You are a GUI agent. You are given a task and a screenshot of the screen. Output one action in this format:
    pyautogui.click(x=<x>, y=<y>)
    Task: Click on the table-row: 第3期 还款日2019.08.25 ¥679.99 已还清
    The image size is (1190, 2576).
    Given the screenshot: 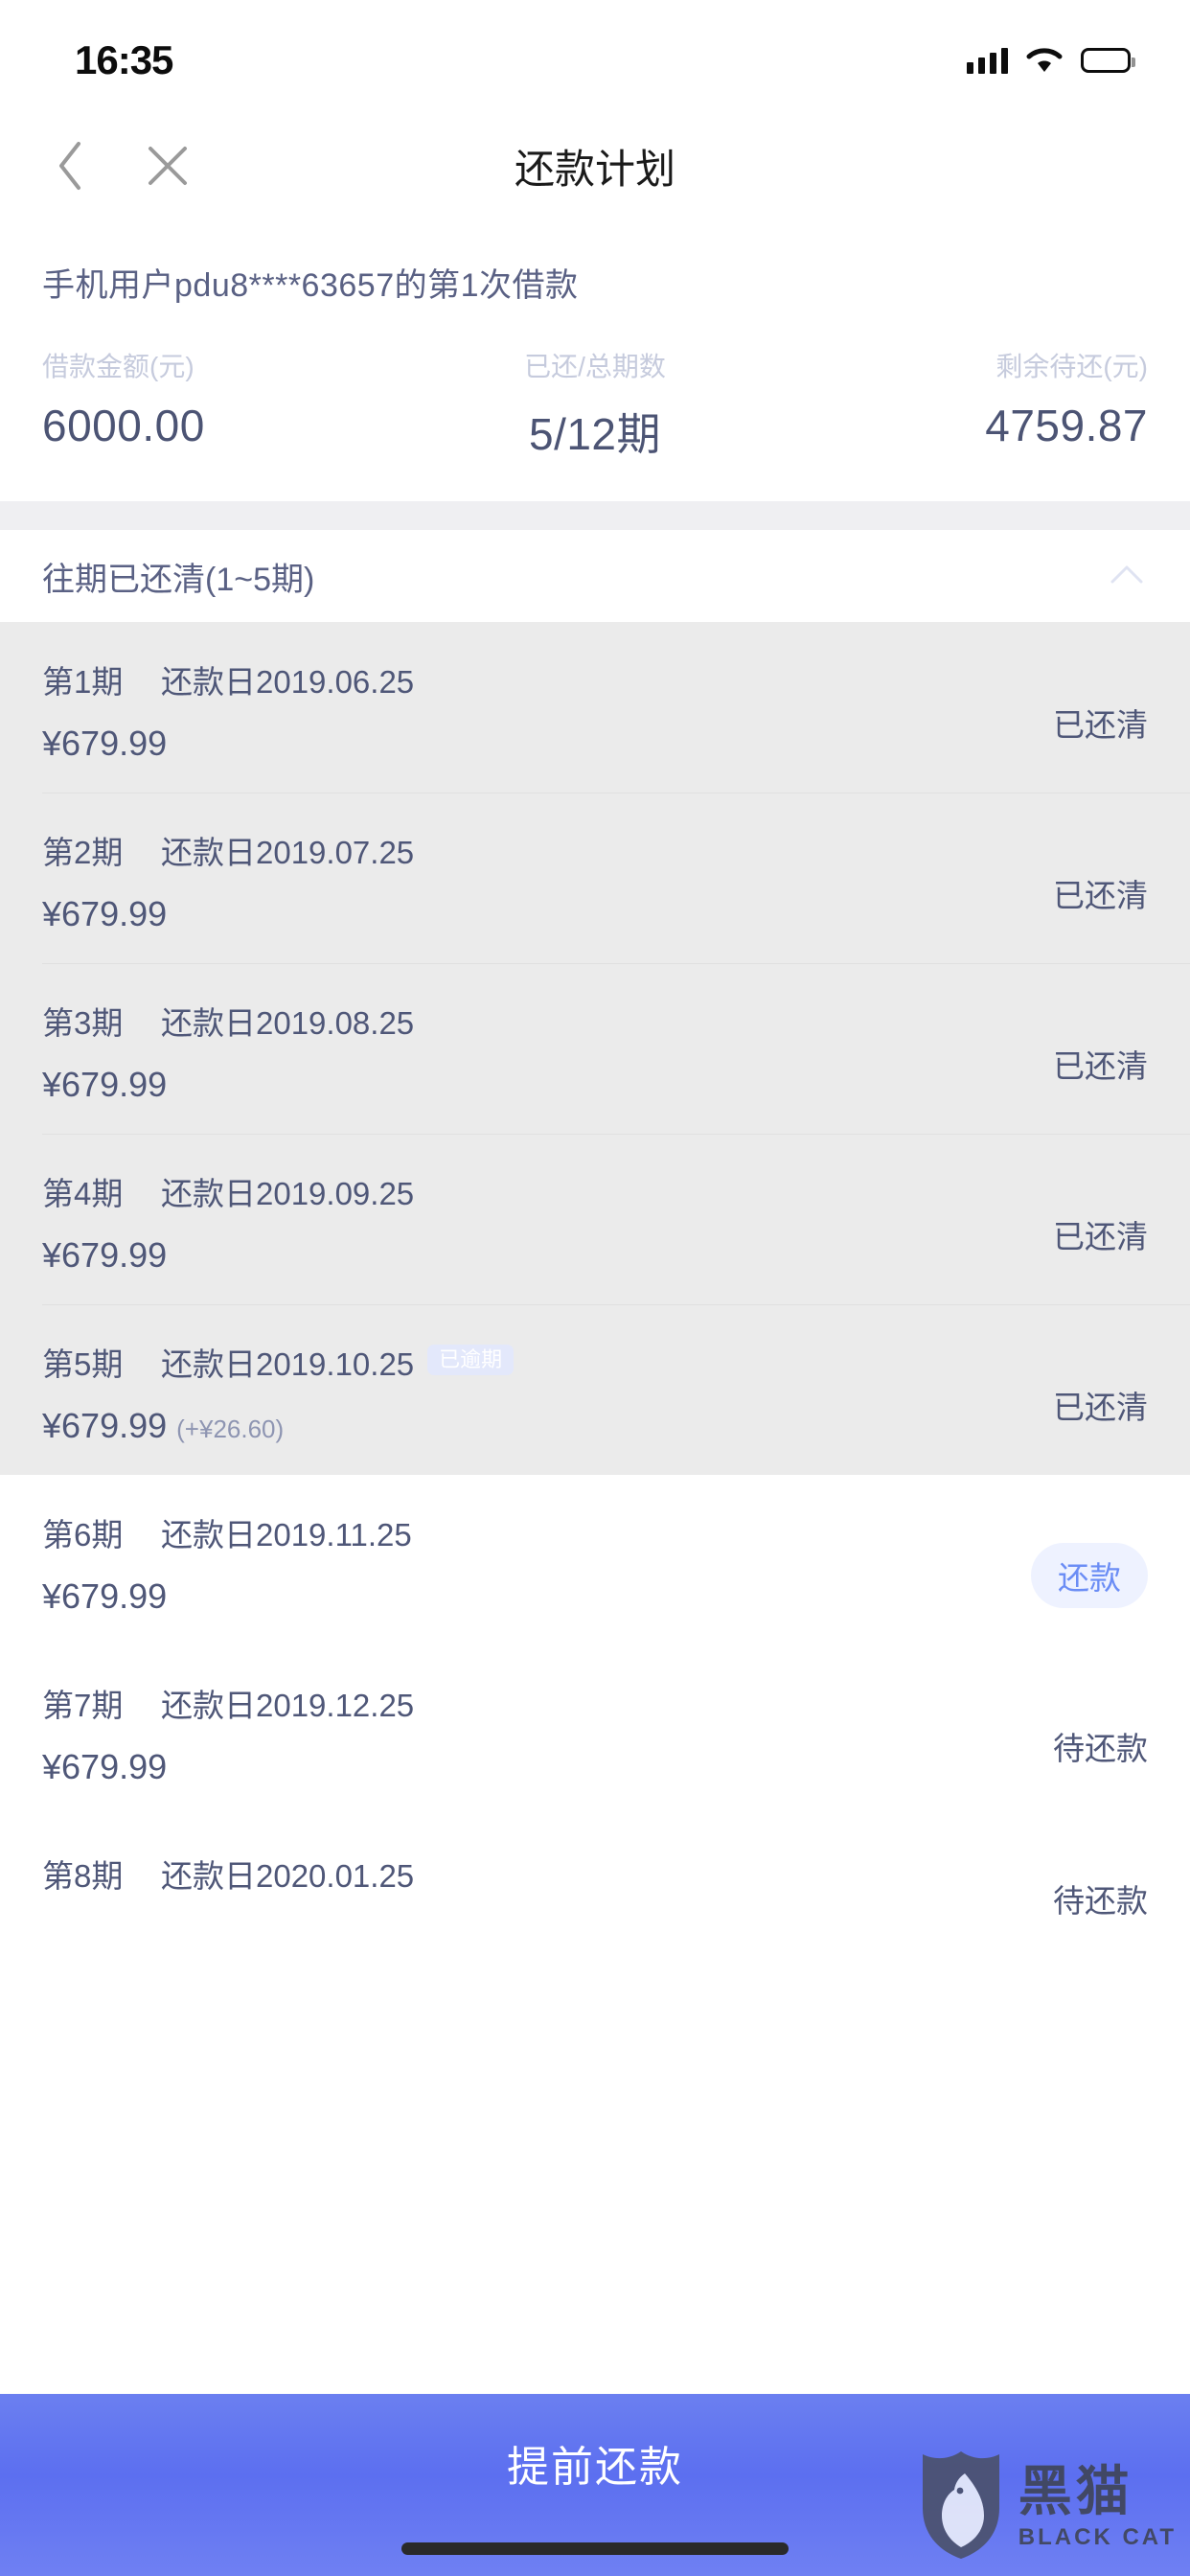 What is the action you would take?
    pyautogui.click(x=595, y=1048)
    